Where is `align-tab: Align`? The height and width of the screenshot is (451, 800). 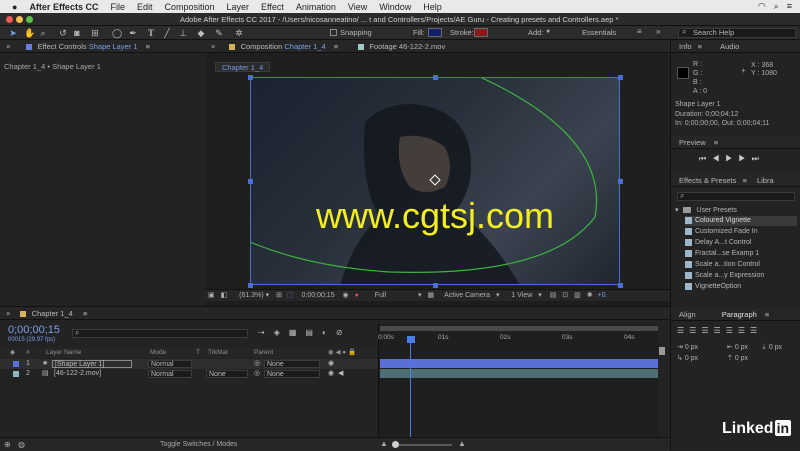 align-tab: Align is located at coordinates (687, 314).